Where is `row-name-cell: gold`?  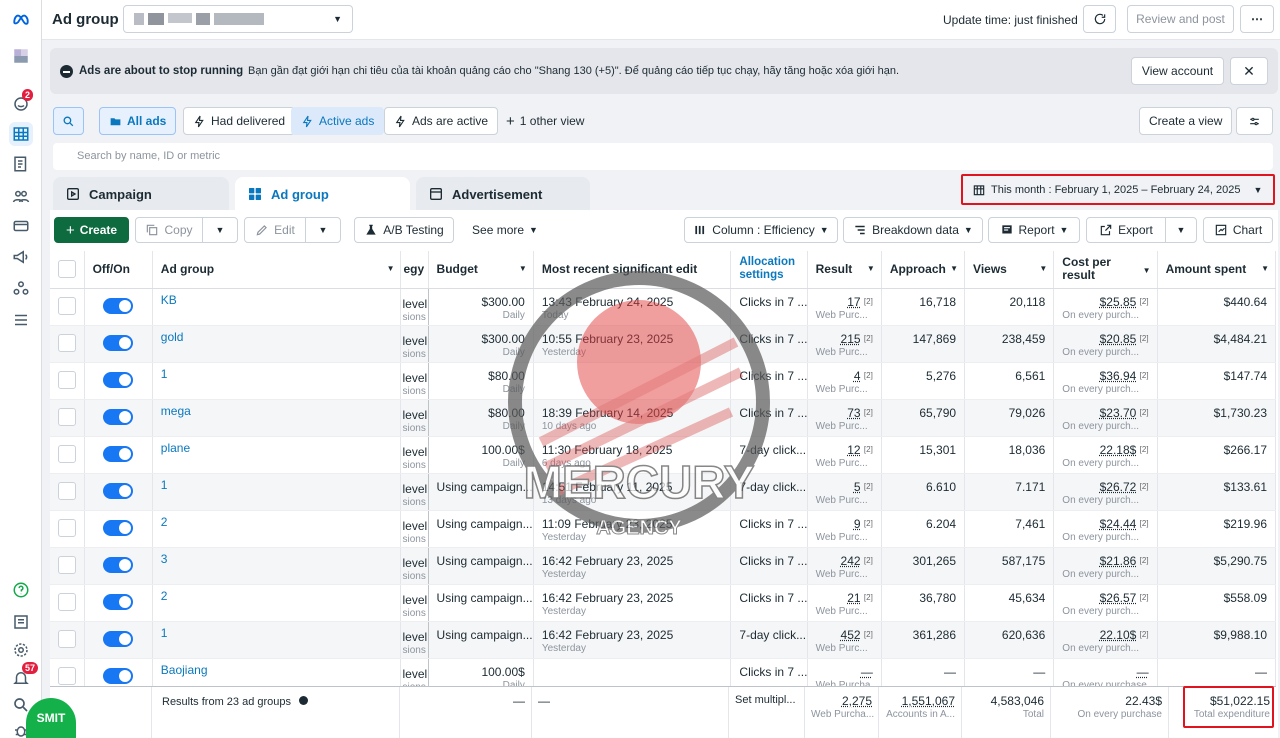
row-name-cell: gold is located at coordinates (277, 344).